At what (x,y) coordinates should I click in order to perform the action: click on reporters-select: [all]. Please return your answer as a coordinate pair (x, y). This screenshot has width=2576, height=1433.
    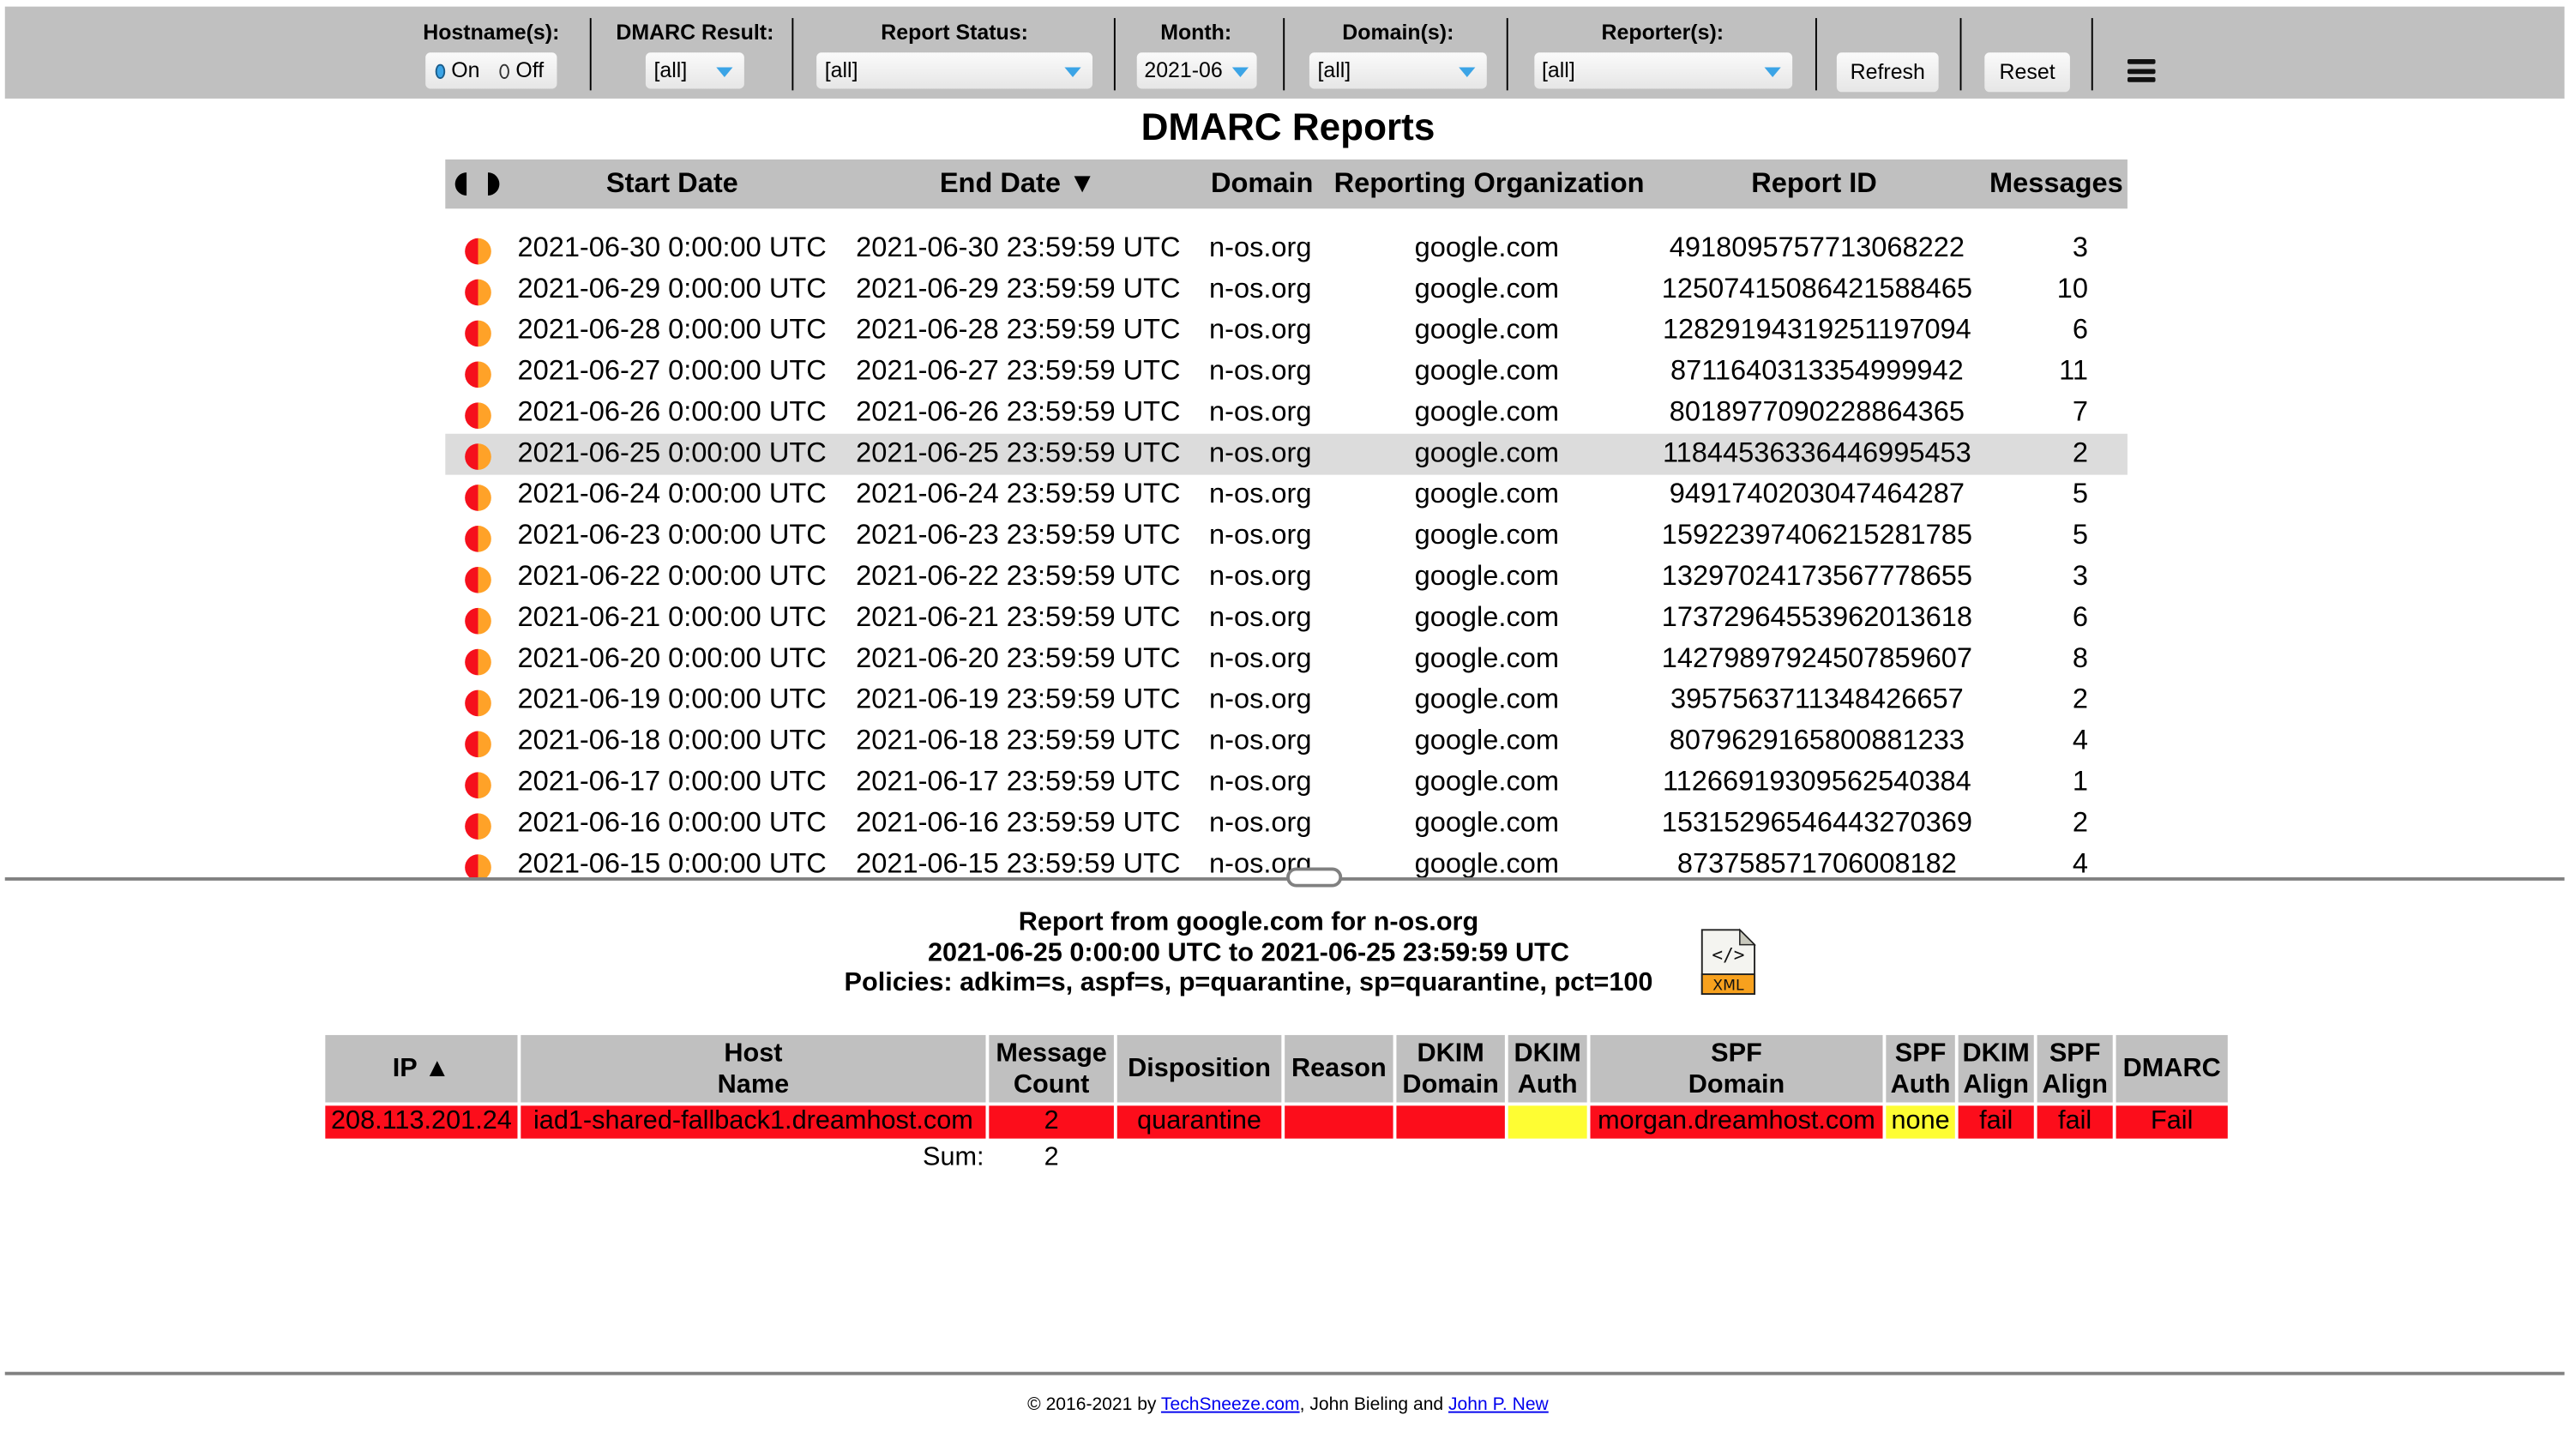
    Looking at the image, I should click on (1662, 71).